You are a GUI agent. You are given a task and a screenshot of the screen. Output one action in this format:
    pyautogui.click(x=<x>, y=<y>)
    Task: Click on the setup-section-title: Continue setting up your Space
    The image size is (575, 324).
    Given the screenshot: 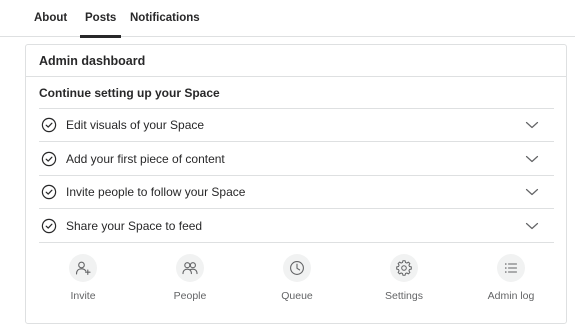 What is the action you would take?
    pyautogui.click(x=129, y=93)
    